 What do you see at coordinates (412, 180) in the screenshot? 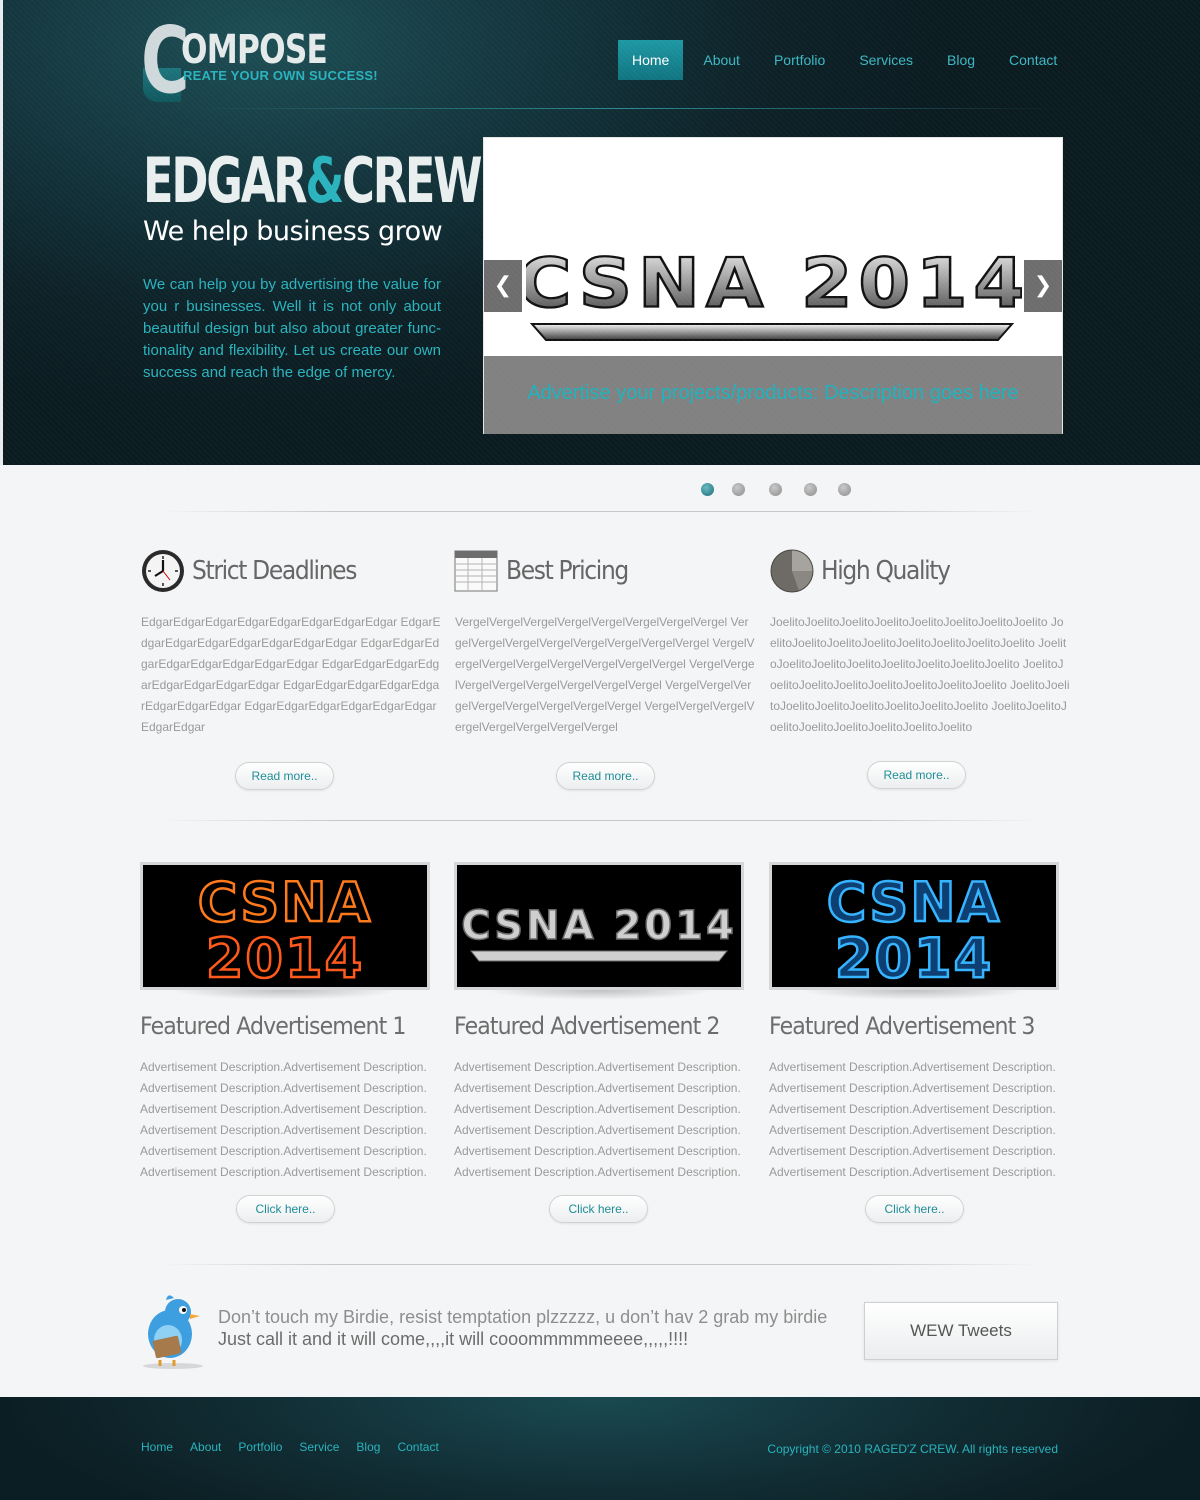
I see `hero-title-right: CREW` at bounding box center [412, 180].